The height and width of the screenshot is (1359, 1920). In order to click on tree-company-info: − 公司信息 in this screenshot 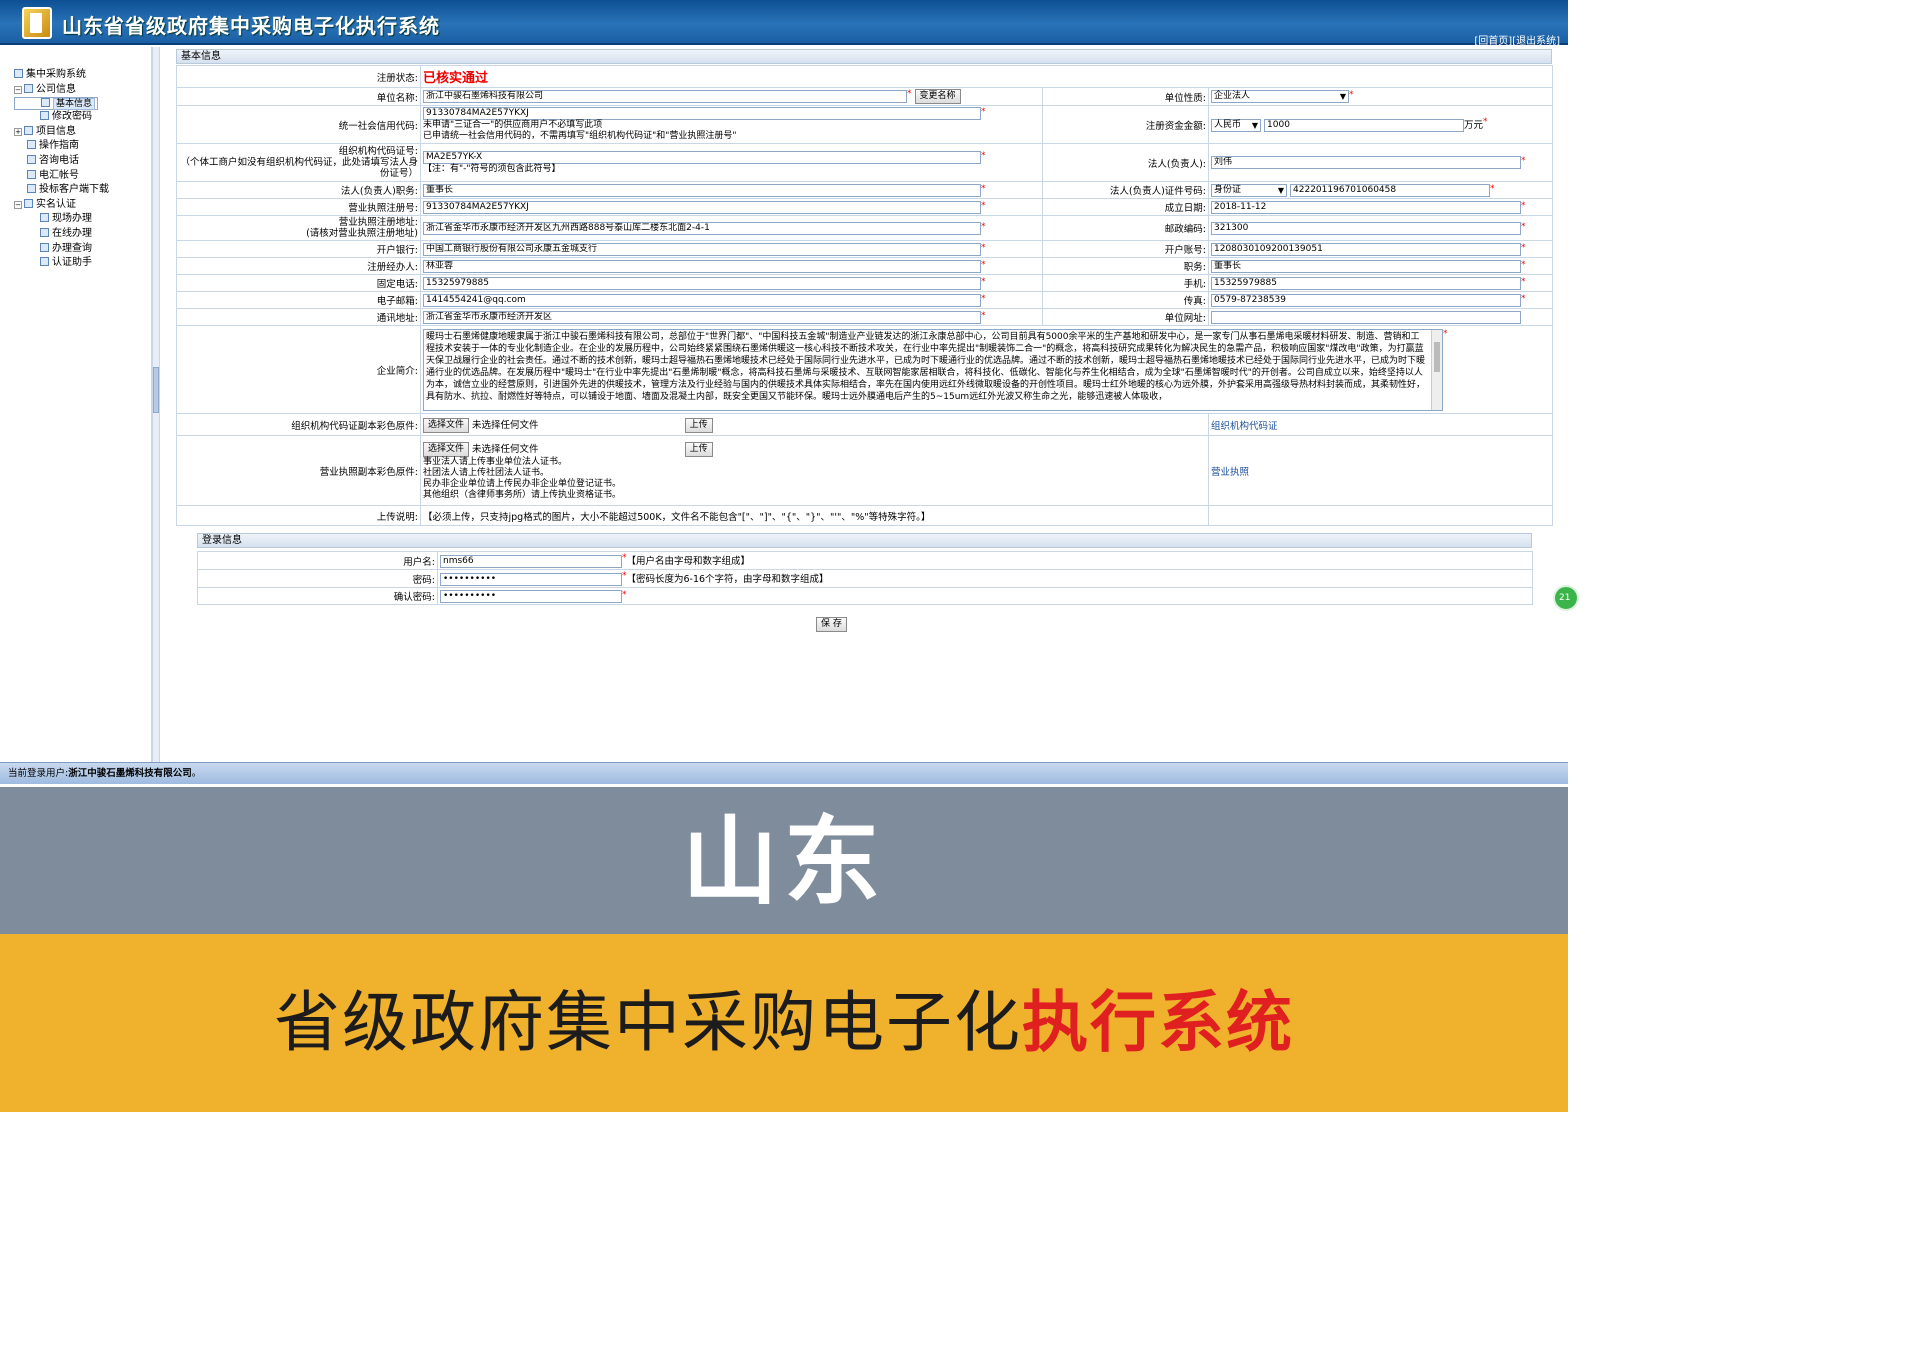, I will do `click(82, 90)`.